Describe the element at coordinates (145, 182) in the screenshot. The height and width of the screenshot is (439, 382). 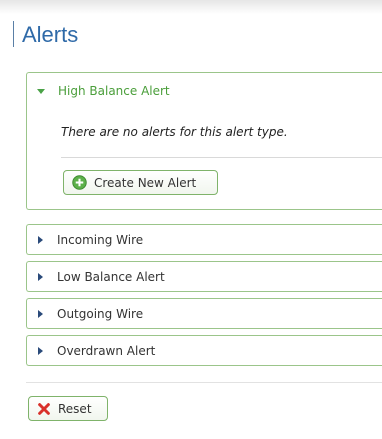
I see `create-new-alert-label: Create New Alert` at that location.